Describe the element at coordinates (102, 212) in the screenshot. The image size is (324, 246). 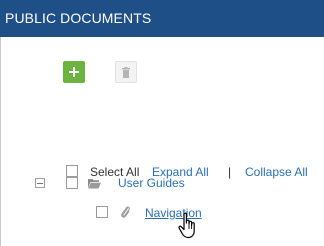
I see `document-checkbox` at that location.